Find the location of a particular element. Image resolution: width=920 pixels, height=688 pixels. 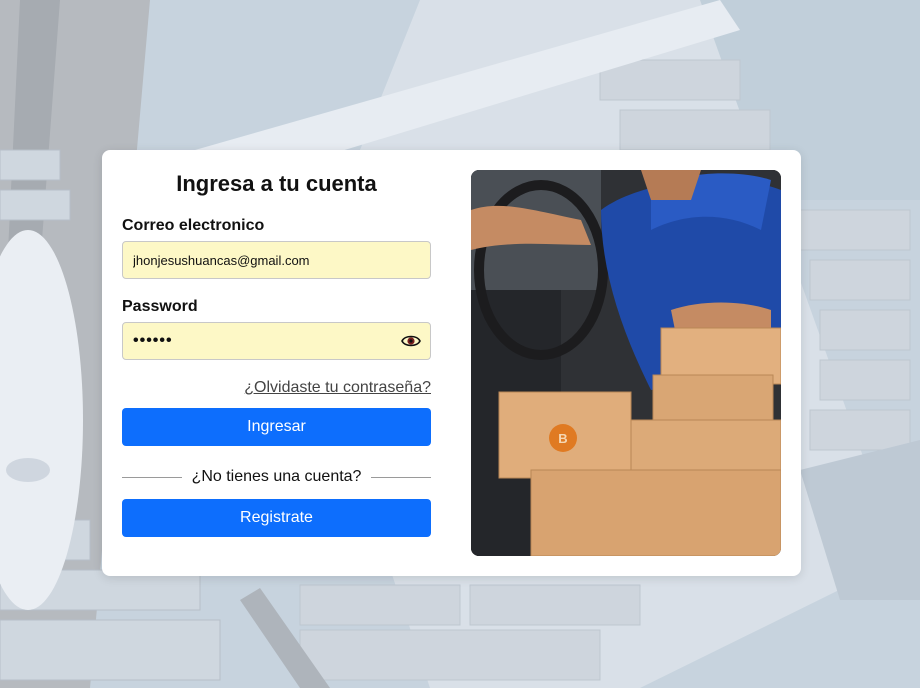

divider: ¿No tienes una cuenta? is located at coordinates (277, 477).